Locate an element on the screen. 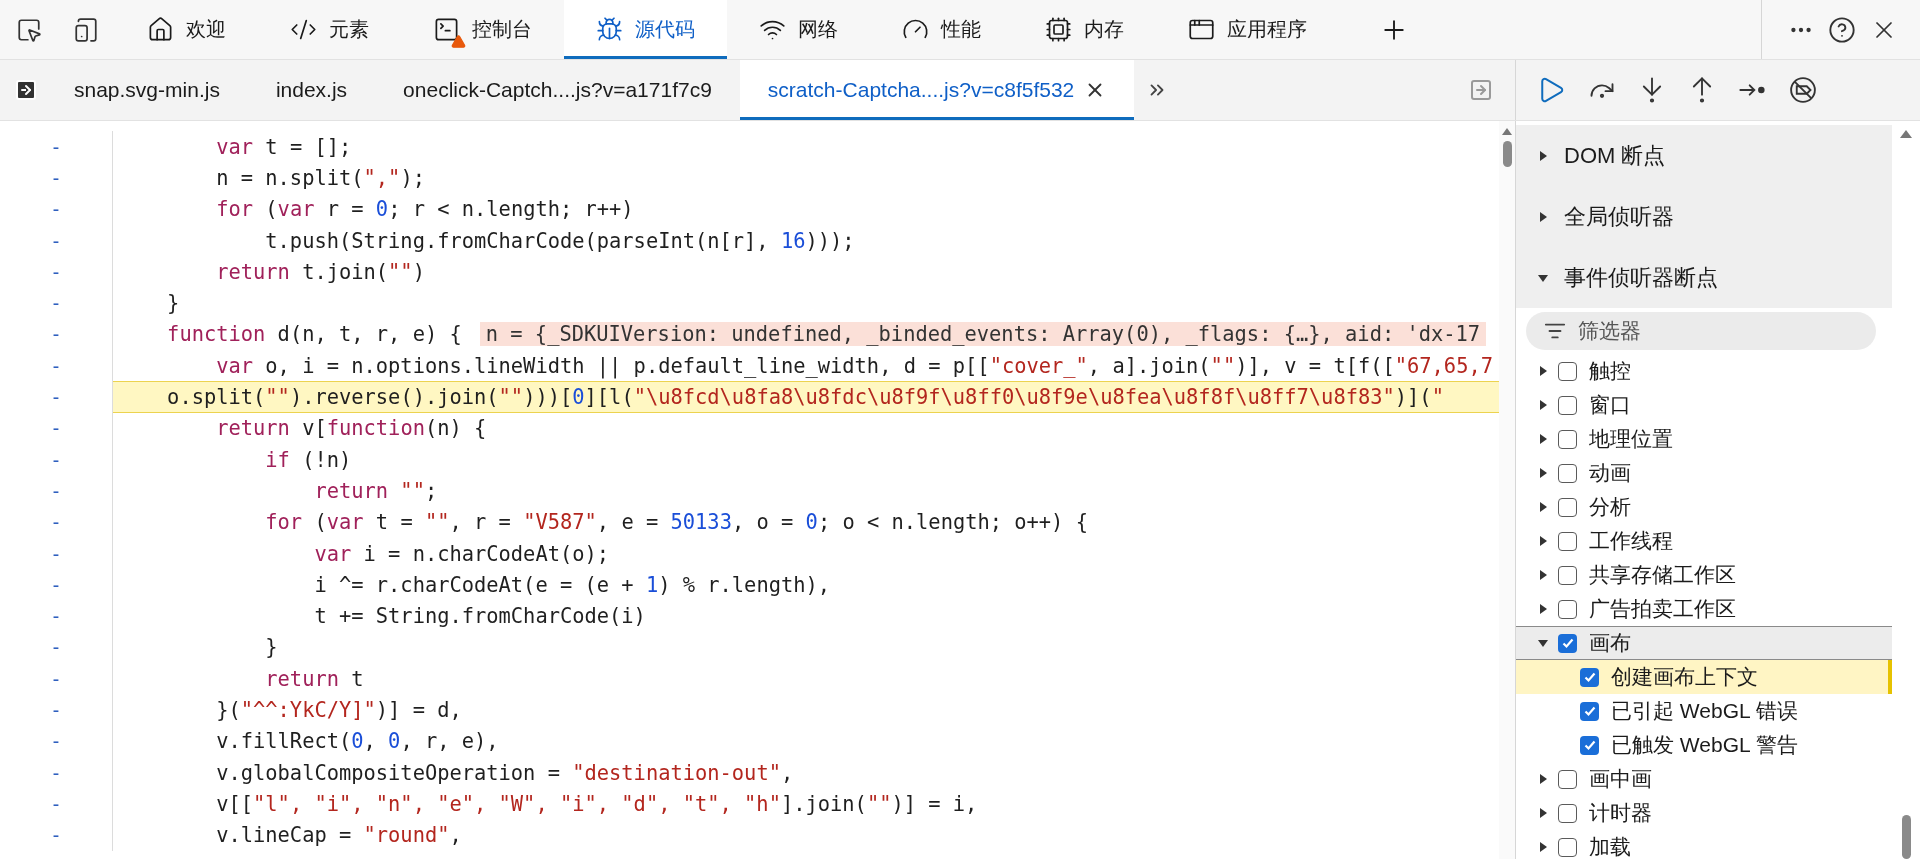  panel-tab: 网络 is located at coordinates (798, 29).